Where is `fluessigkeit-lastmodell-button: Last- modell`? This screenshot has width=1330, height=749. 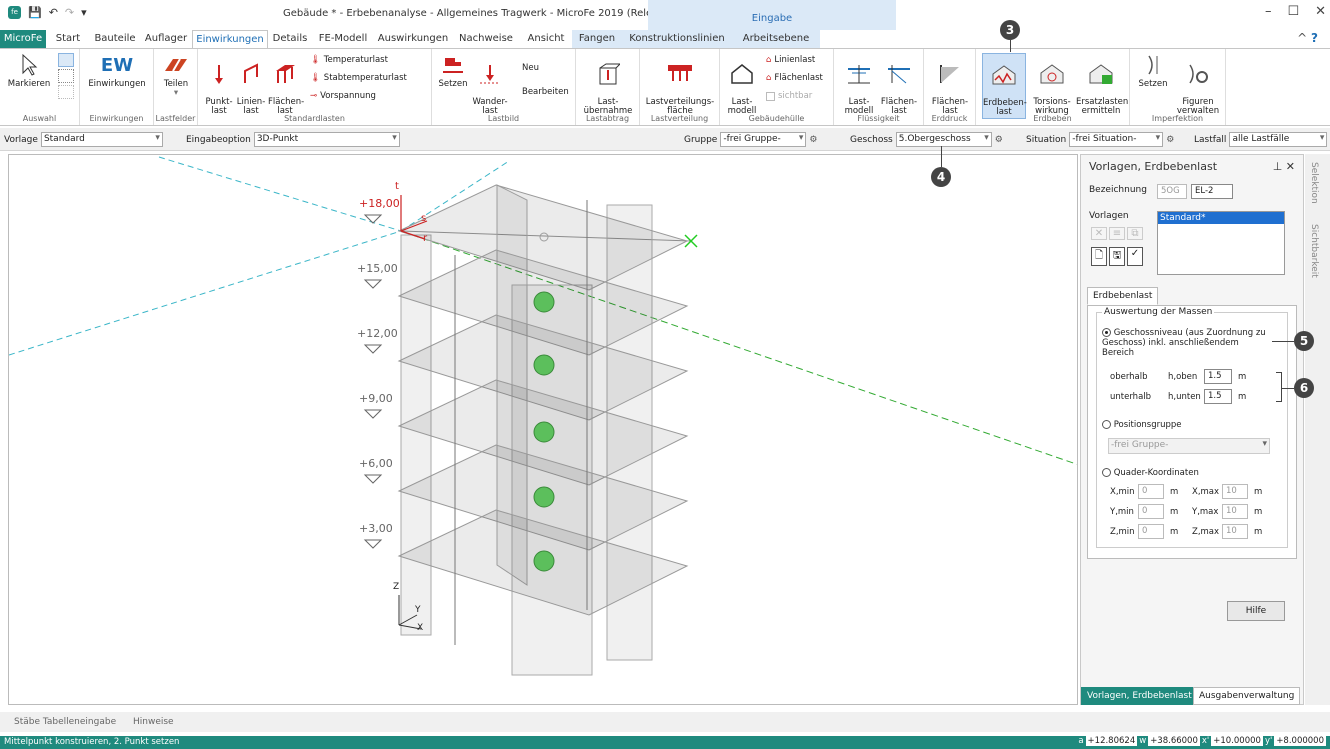
fluessigkeit-lastmodell-button: Last- modell is located at coordinates (859, 84).